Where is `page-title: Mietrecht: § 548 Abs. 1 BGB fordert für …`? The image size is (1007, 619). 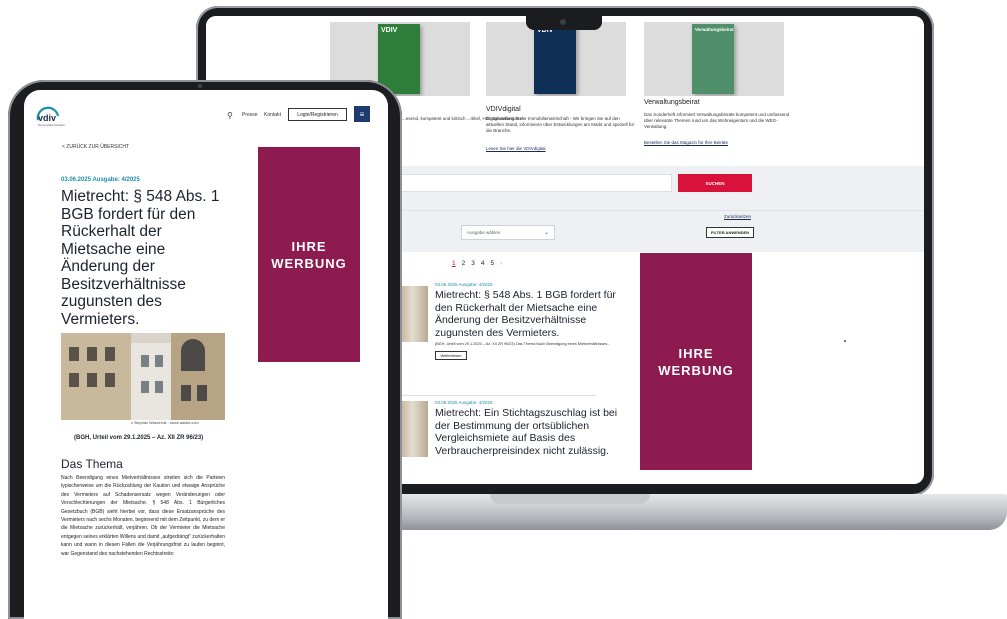
page-title: Mietrecht: § 548 Abs. 1 BGB fordert für … is located at coordinates (140, 258).